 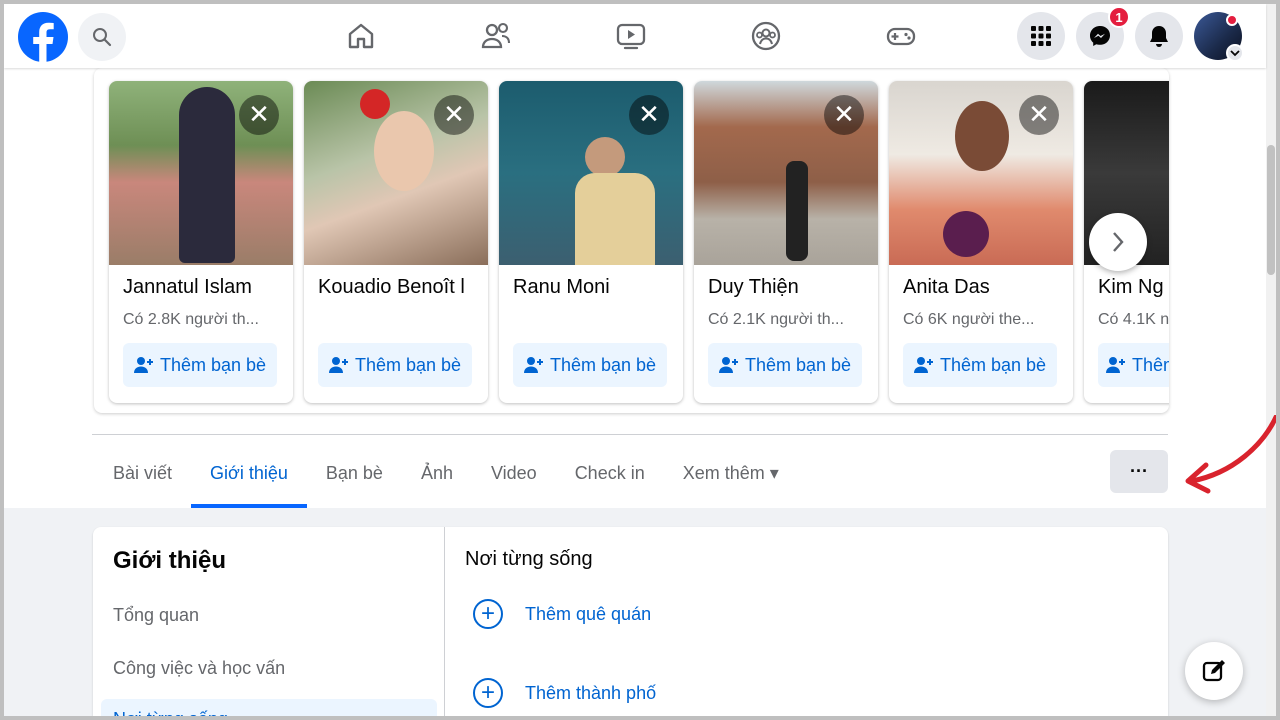 I want to click on account-avatar, so click(x=1219, y=37).